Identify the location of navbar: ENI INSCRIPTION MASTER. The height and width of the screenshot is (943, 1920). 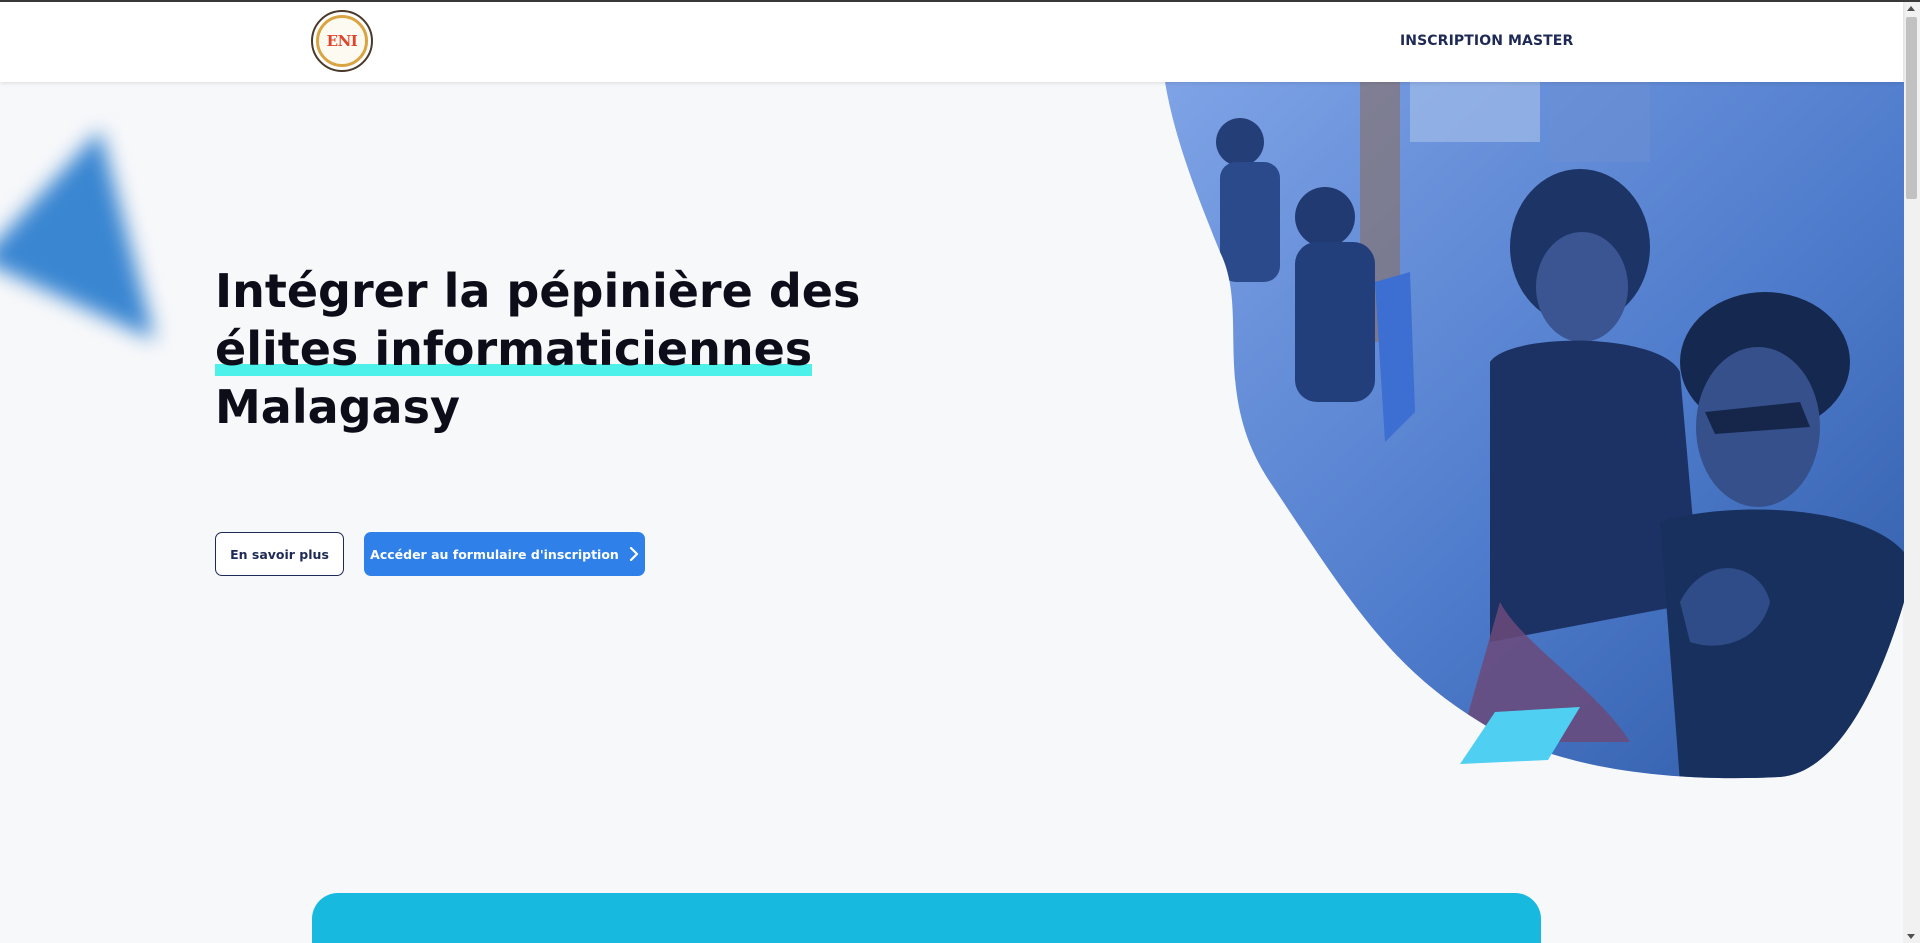
(951, 42).